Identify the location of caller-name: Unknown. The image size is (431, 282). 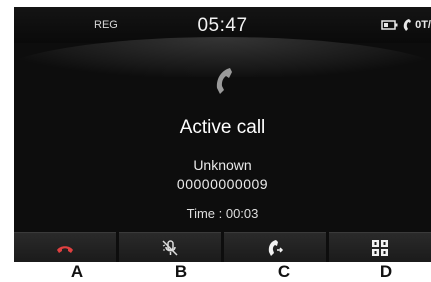
(222, 165).